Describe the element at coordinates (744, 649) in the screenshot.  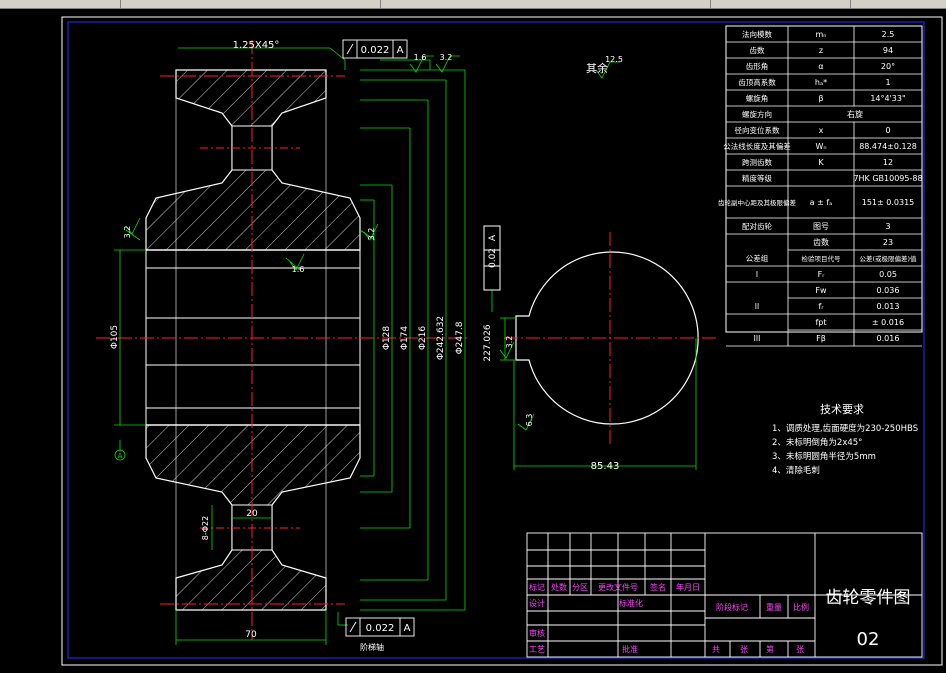
I see `tb-zhang: 张` at that location.